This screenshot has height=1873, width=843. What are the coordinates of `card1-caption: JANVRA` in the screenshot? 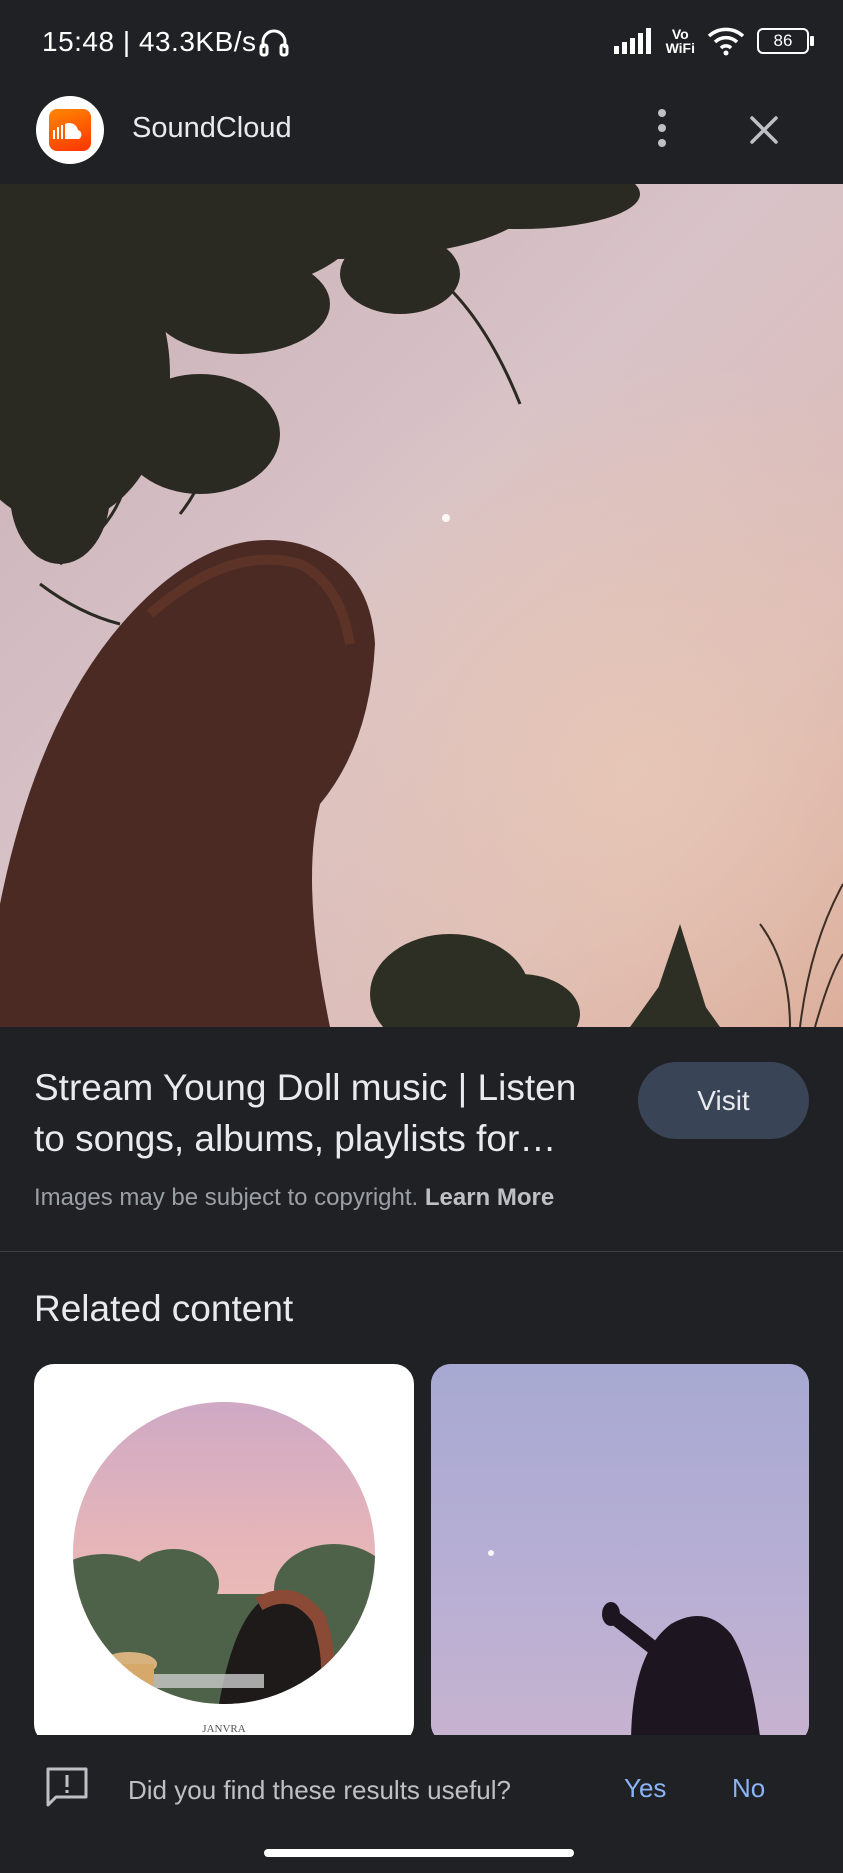 It's located at (223, 1729).